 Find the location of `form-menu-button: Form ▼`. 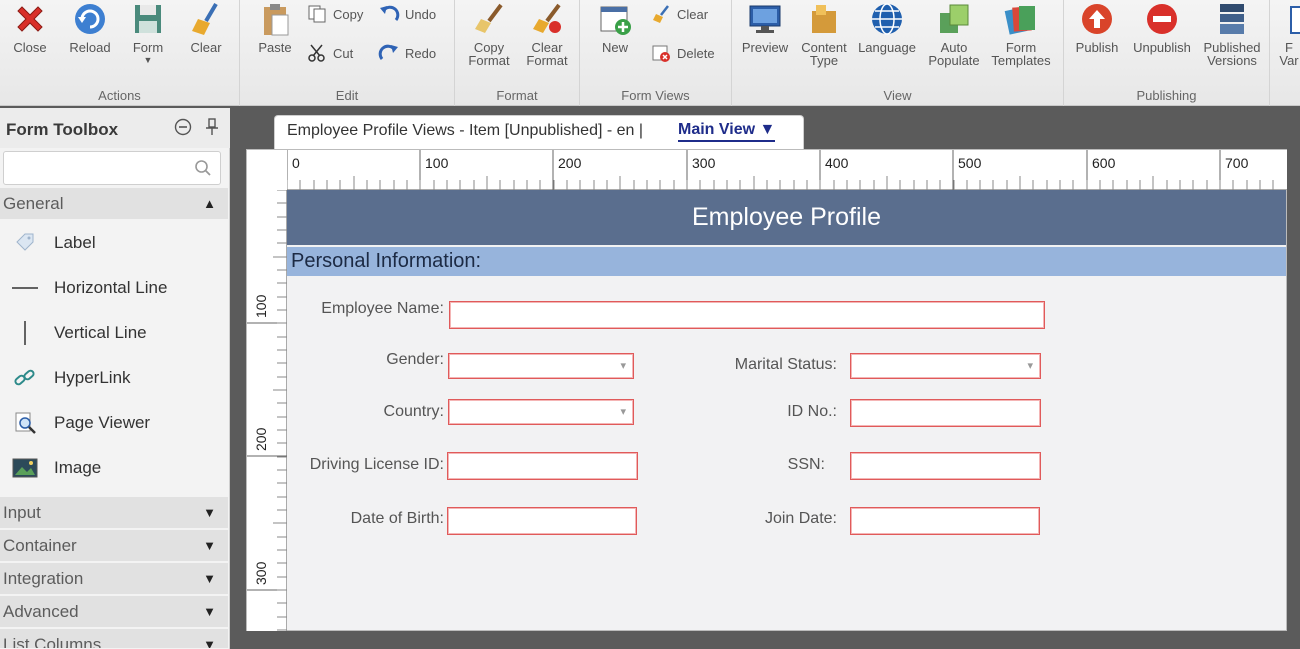

form-menu-button: Form ▼ is located at coordinates (148, 33).